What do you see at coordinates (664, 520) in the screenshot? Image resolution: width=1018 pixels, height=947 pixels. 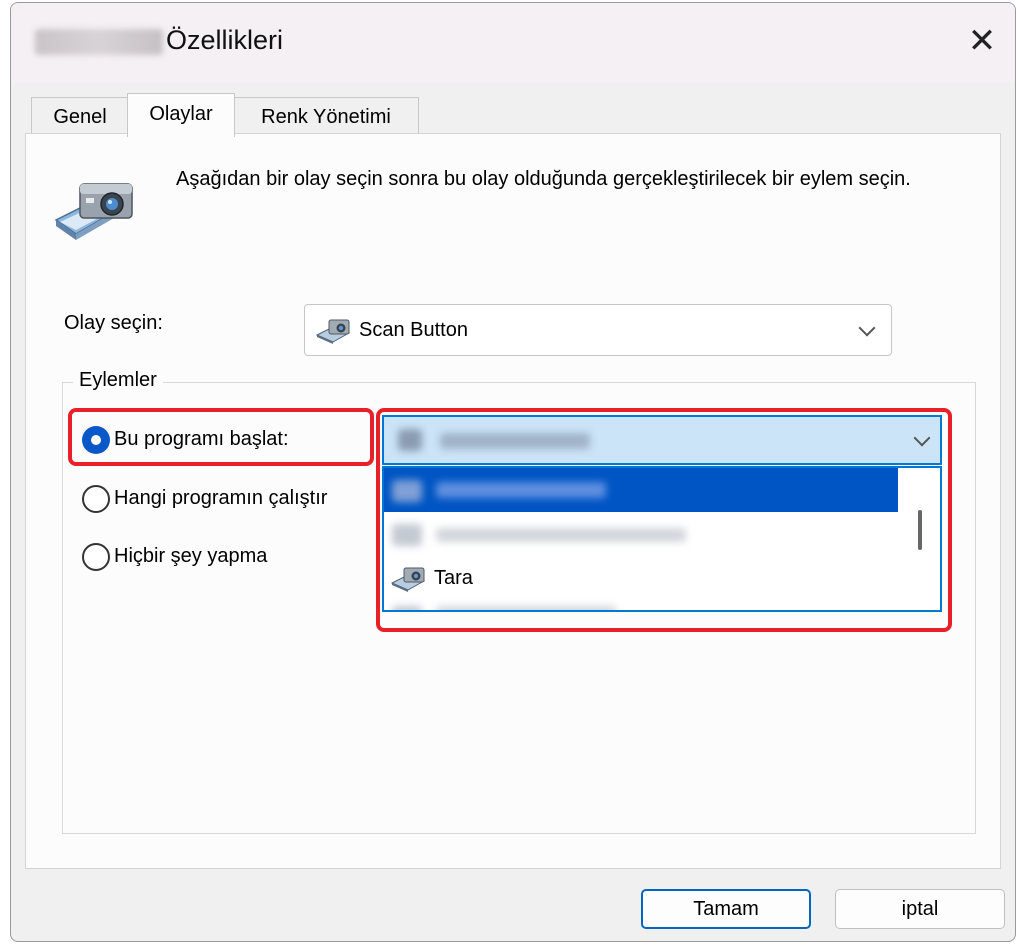 I see `highlight-frame-dropdown` at bounding box center [664, 520].